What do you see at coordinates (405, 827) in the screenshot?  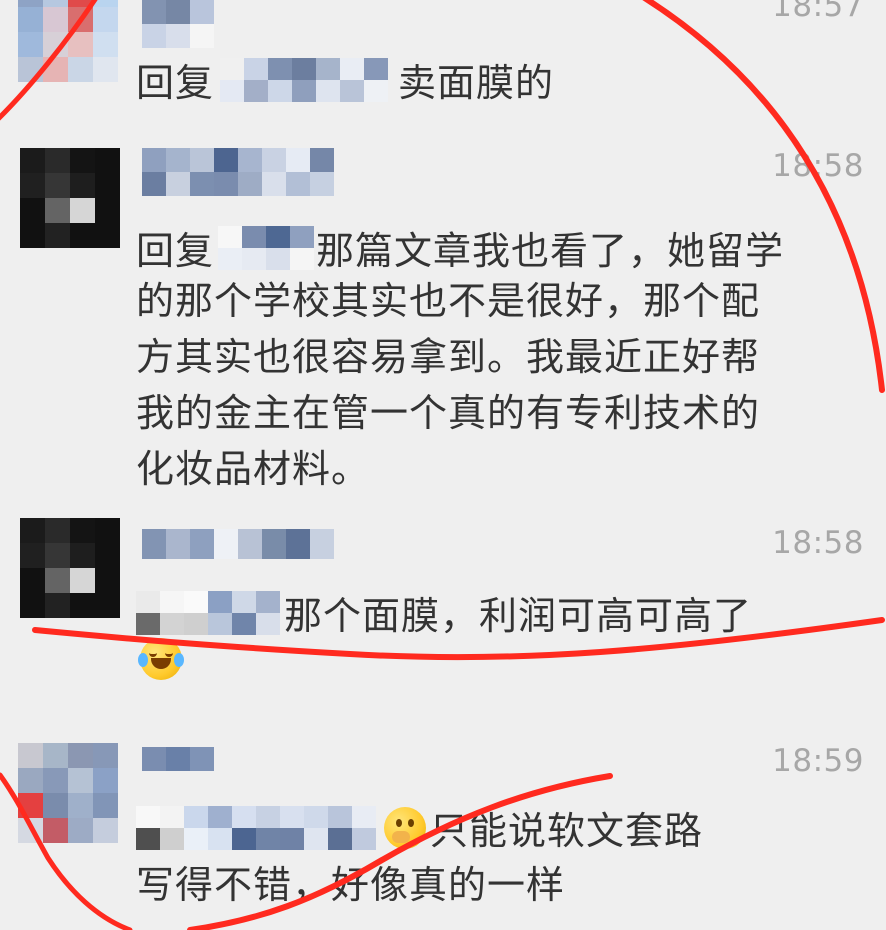 I see `thinking-face-icon` at bounding box center [405, 827].